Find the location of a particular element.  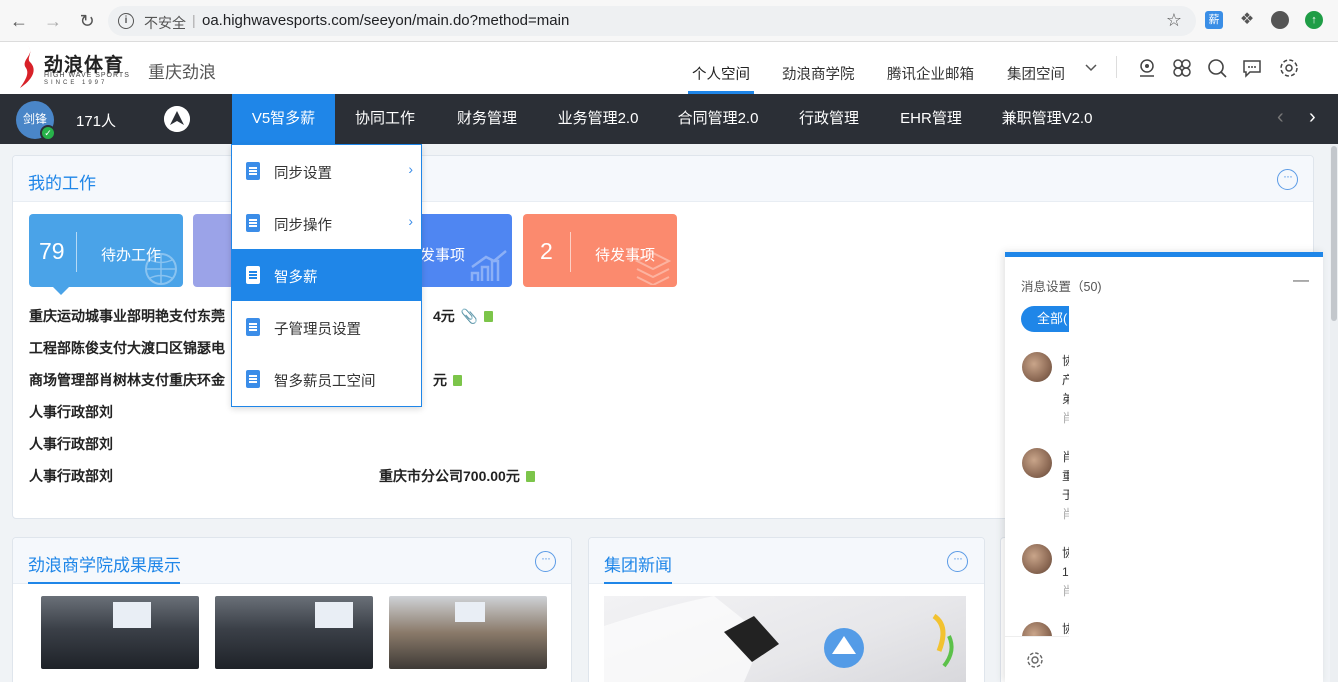

avatar: 剑锋 ✓ is located at coordinates (36, 121).